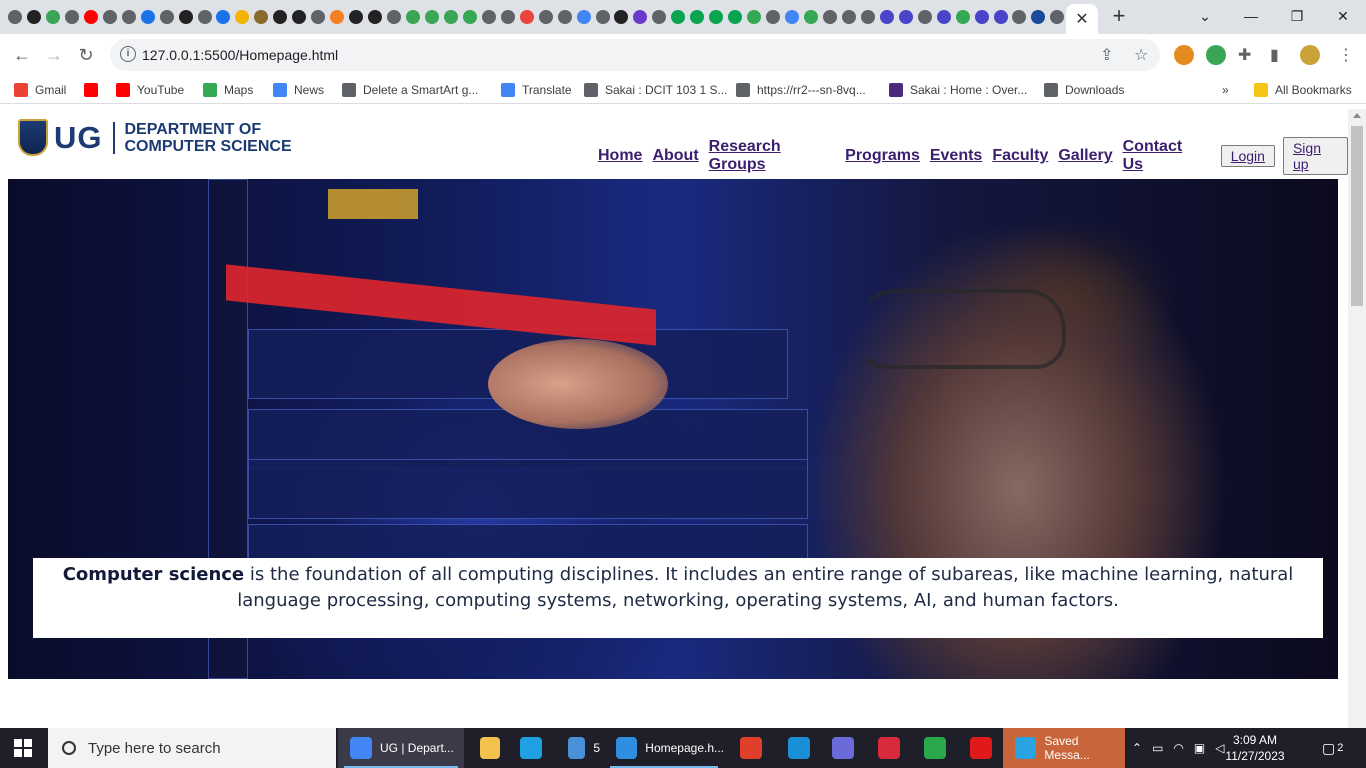 The image size is (1366, 768). I want to click on chevron-up-icon: ⌃, so click(1137, 748).